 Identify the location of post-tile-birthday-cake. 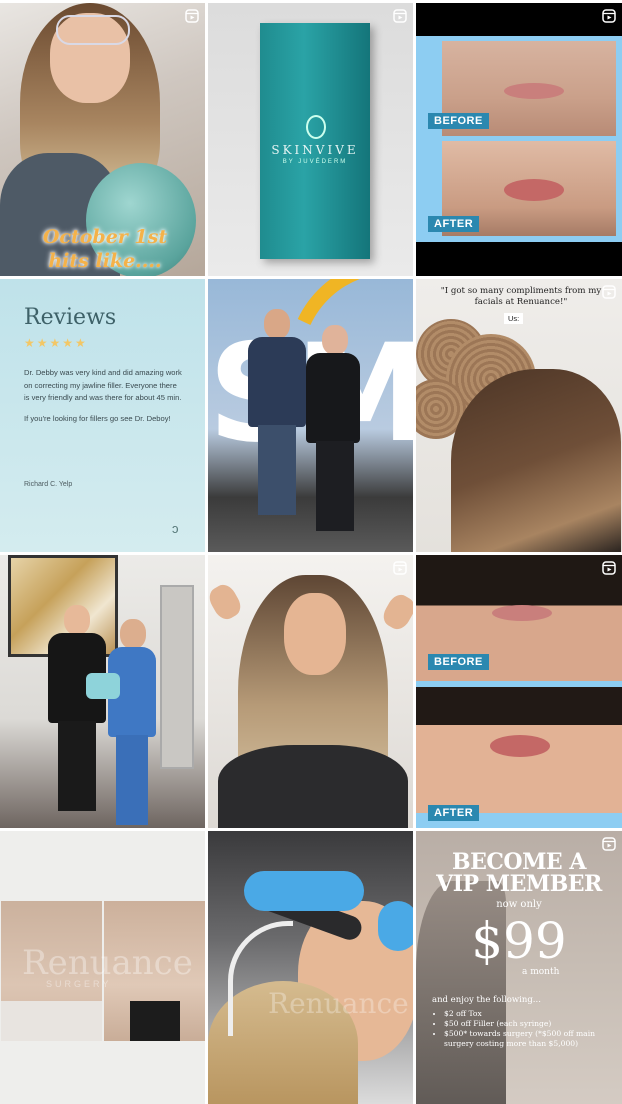
(102, 691).